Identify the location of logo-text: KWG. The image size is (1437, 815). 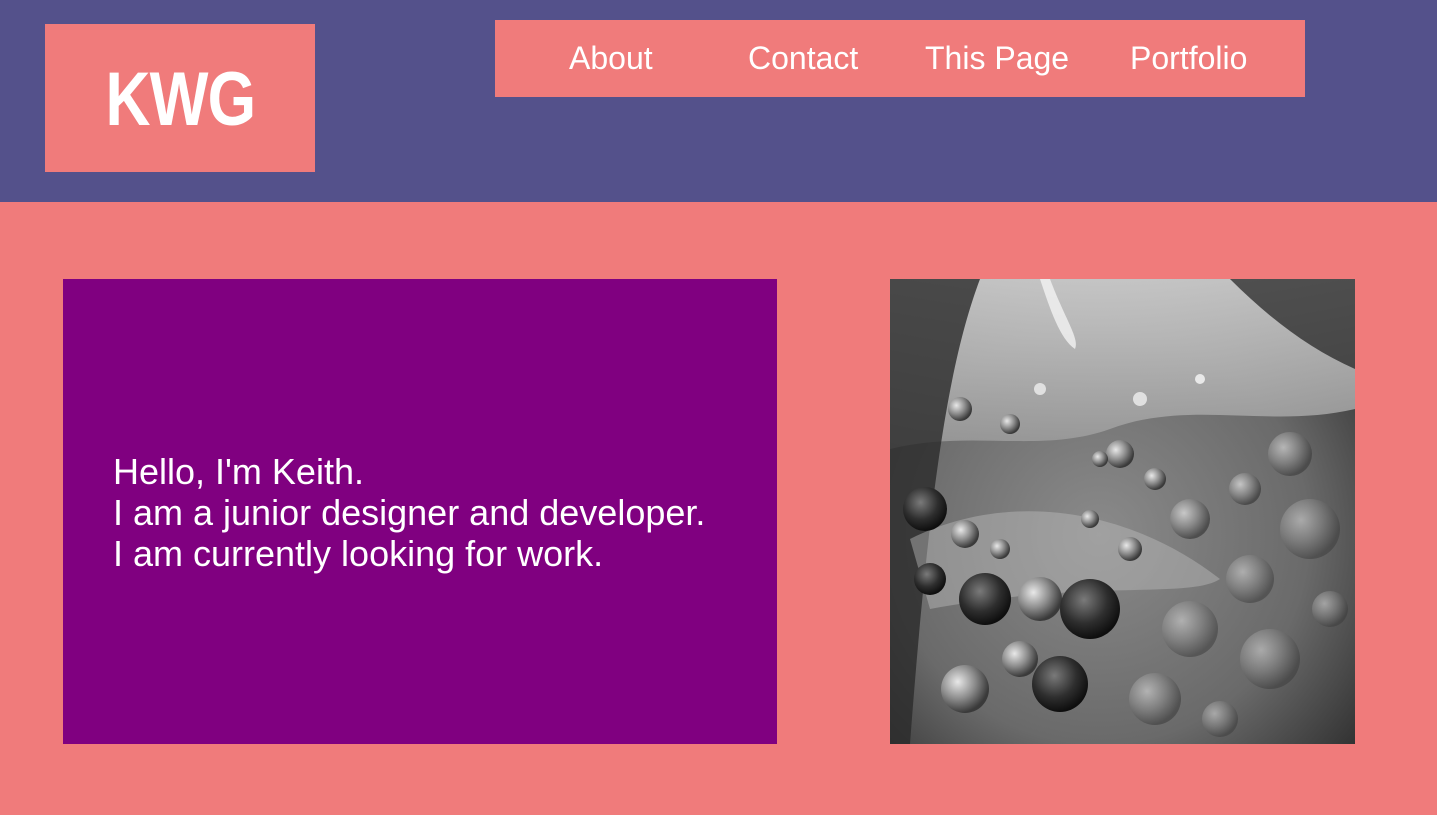
(180, 99).